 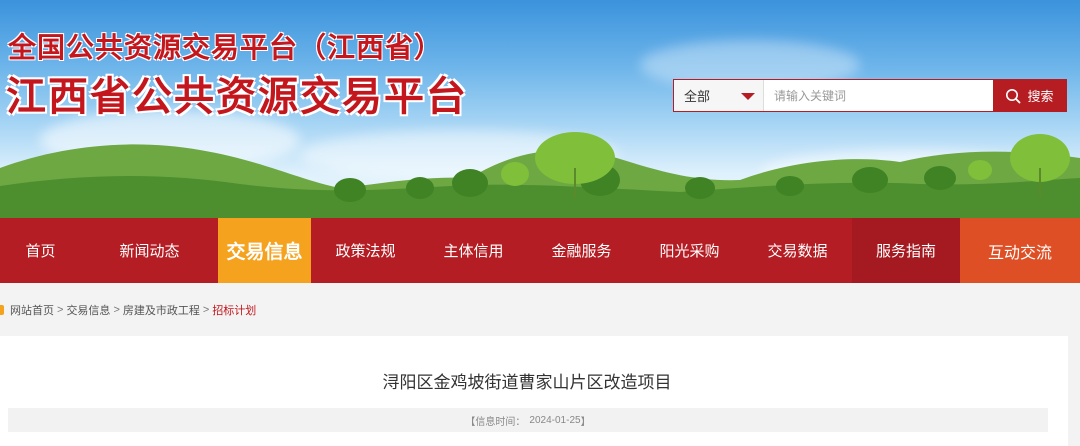 What do you see at coordinates (149, 250) in the screenshot?
I see `nav-item-news: 新闻动态` at bounding box center [149, 250].